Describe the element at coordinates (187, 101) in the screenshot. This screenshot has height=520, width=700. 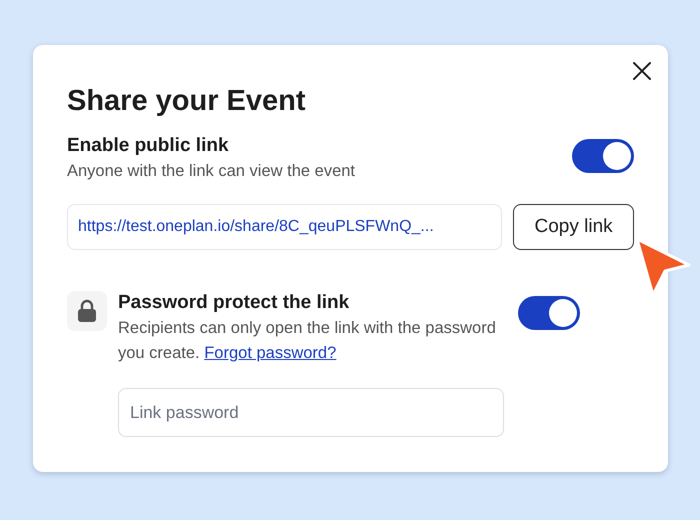
I see `dialog-title: Share your Event` at that location.